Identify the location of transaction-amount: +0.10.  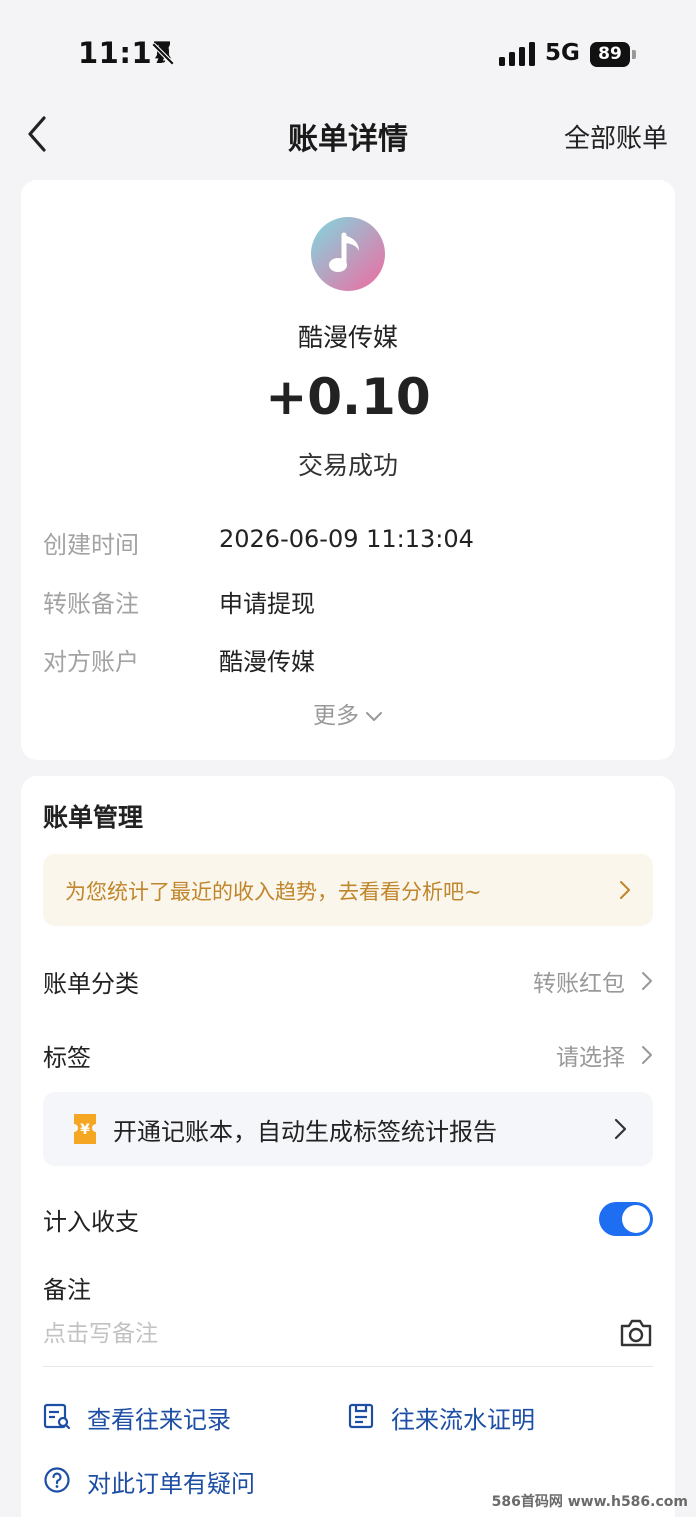
(348, 397).